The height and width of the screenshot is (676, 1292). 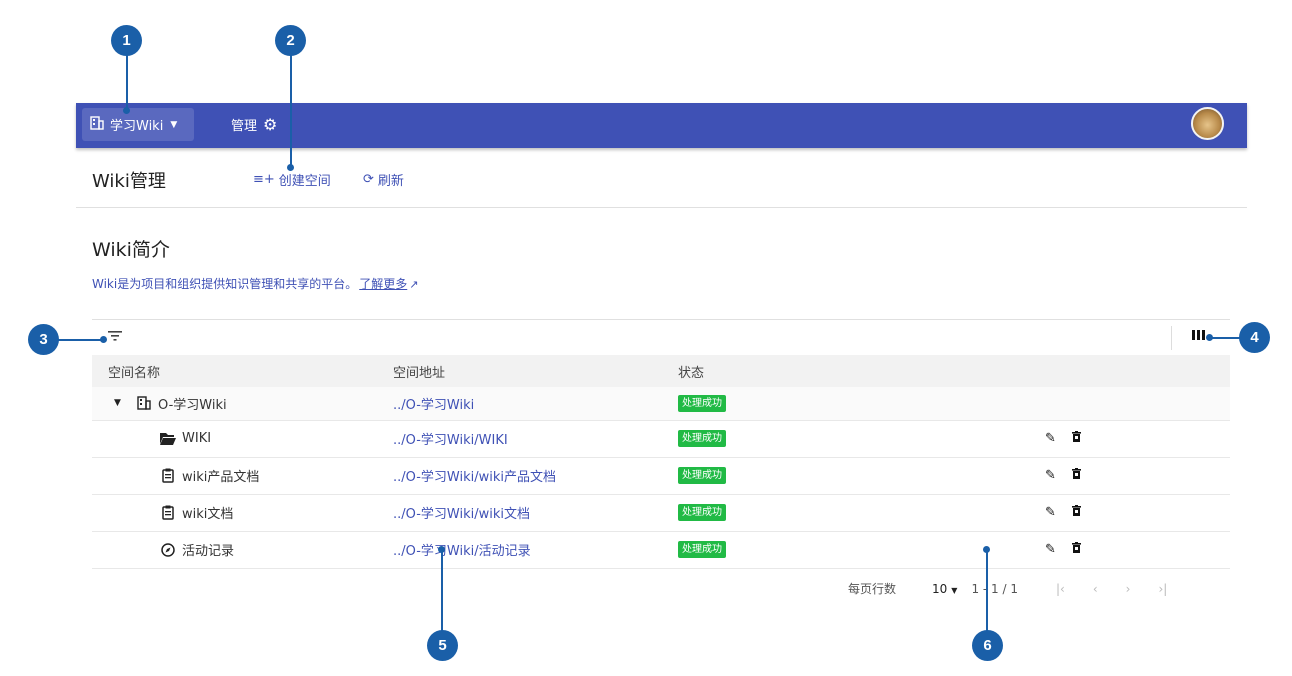 What do you see at coordinates (474, 477) in the screenshot?
I see `space-address-link: ../O-学习Wiki/wiki产品文档` at bounding box center [474, 477].